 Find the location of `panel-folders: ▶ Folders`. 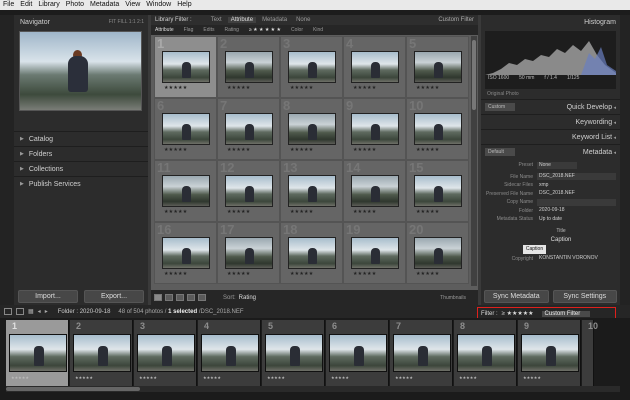

panel-folders: ▶ Folders is located at coordinates (81, 153).